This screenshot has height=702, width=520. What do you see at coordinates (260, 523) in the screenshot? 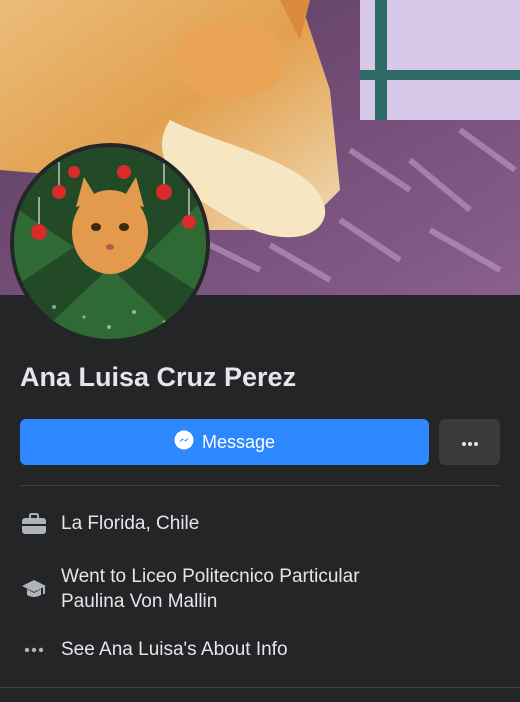
I see `info-row-location: La Florida, Chile` at bounding box center [260, 523].